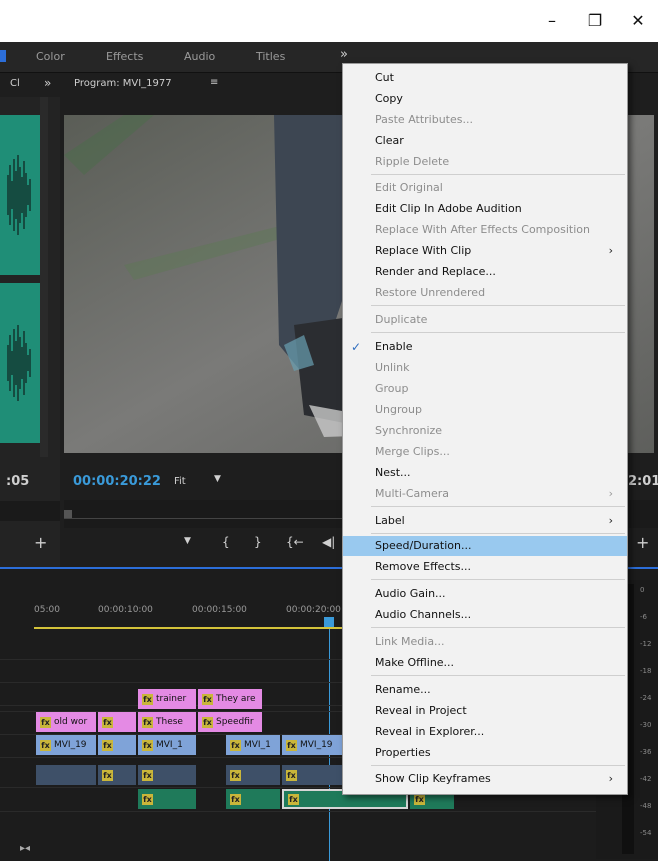 The width and height of the screenshot is (658, 861). Describe the element at coordinates (50, 56) in the screenshot. I see `tab-color: Color` at that location.